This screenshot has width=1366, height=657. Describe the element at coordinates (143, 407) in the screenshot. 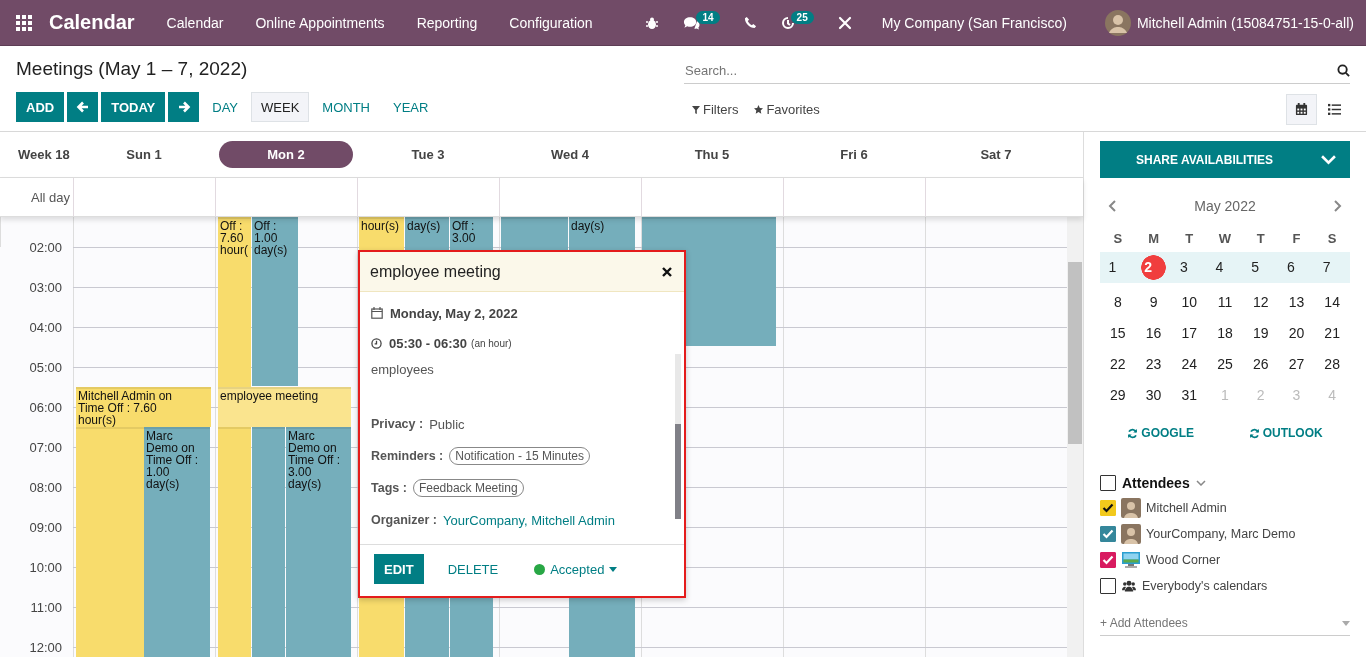

I see `calendar-event: Mitchell Admin on Time Off : 7.60 hour(s)` at that location.